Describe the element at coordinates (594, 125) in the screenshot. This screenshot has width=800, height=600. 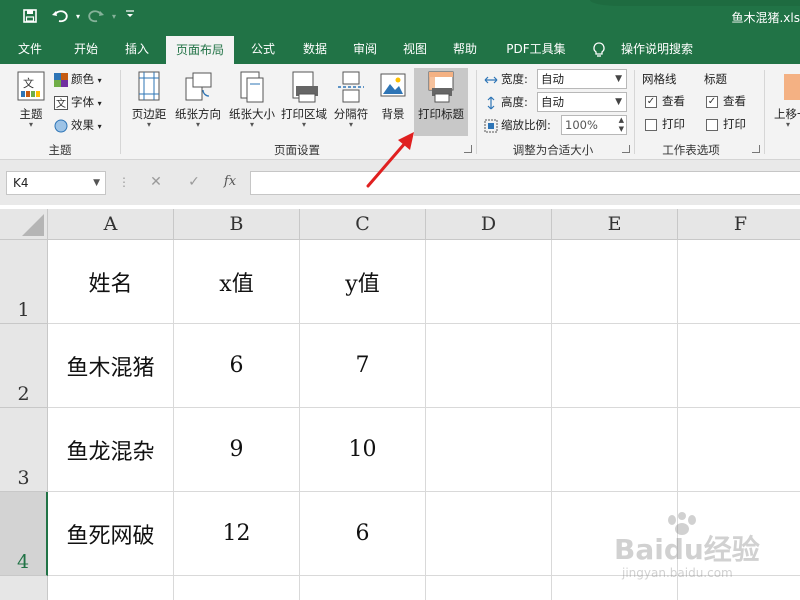
I see `scale-spinner: 100% ▲ ▼` at that location.